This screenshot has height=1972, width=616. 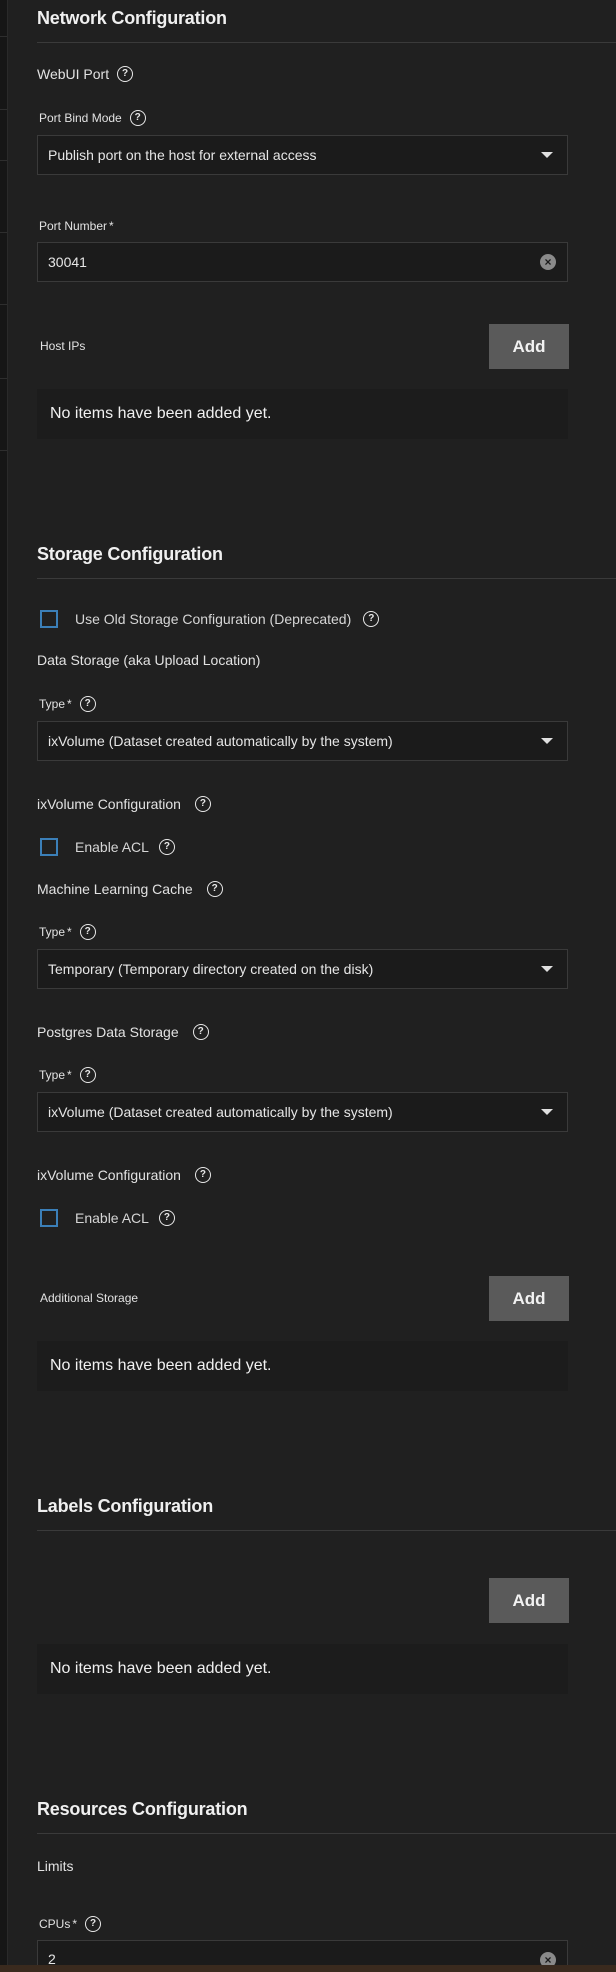 I want to click on labels-section-title: Labels Configuration, so click(x=125, y=1506).